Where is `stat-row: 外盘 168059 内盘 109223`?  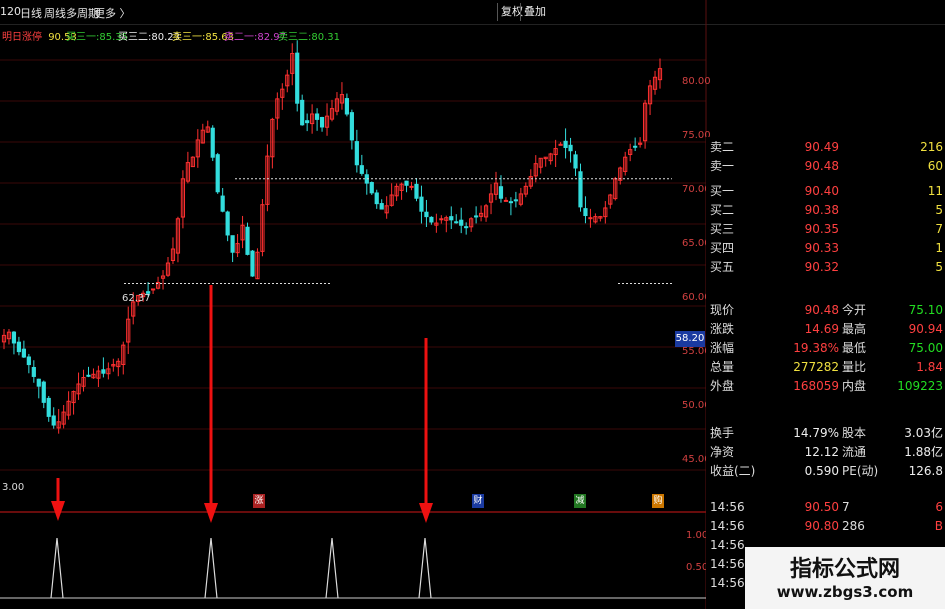
stat-row: 外盘 168059 内盘 109223 is located at coordinates (825, 386).